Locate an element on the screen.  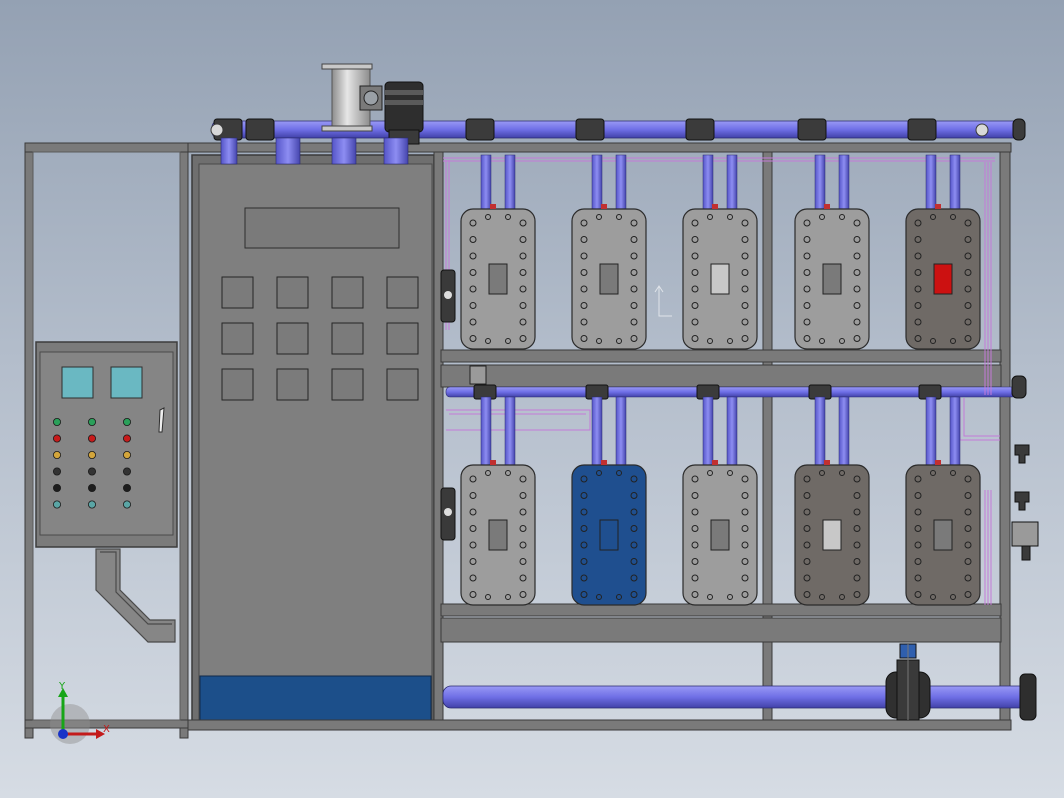
upper-module-row is located at coordinates (720, 252).